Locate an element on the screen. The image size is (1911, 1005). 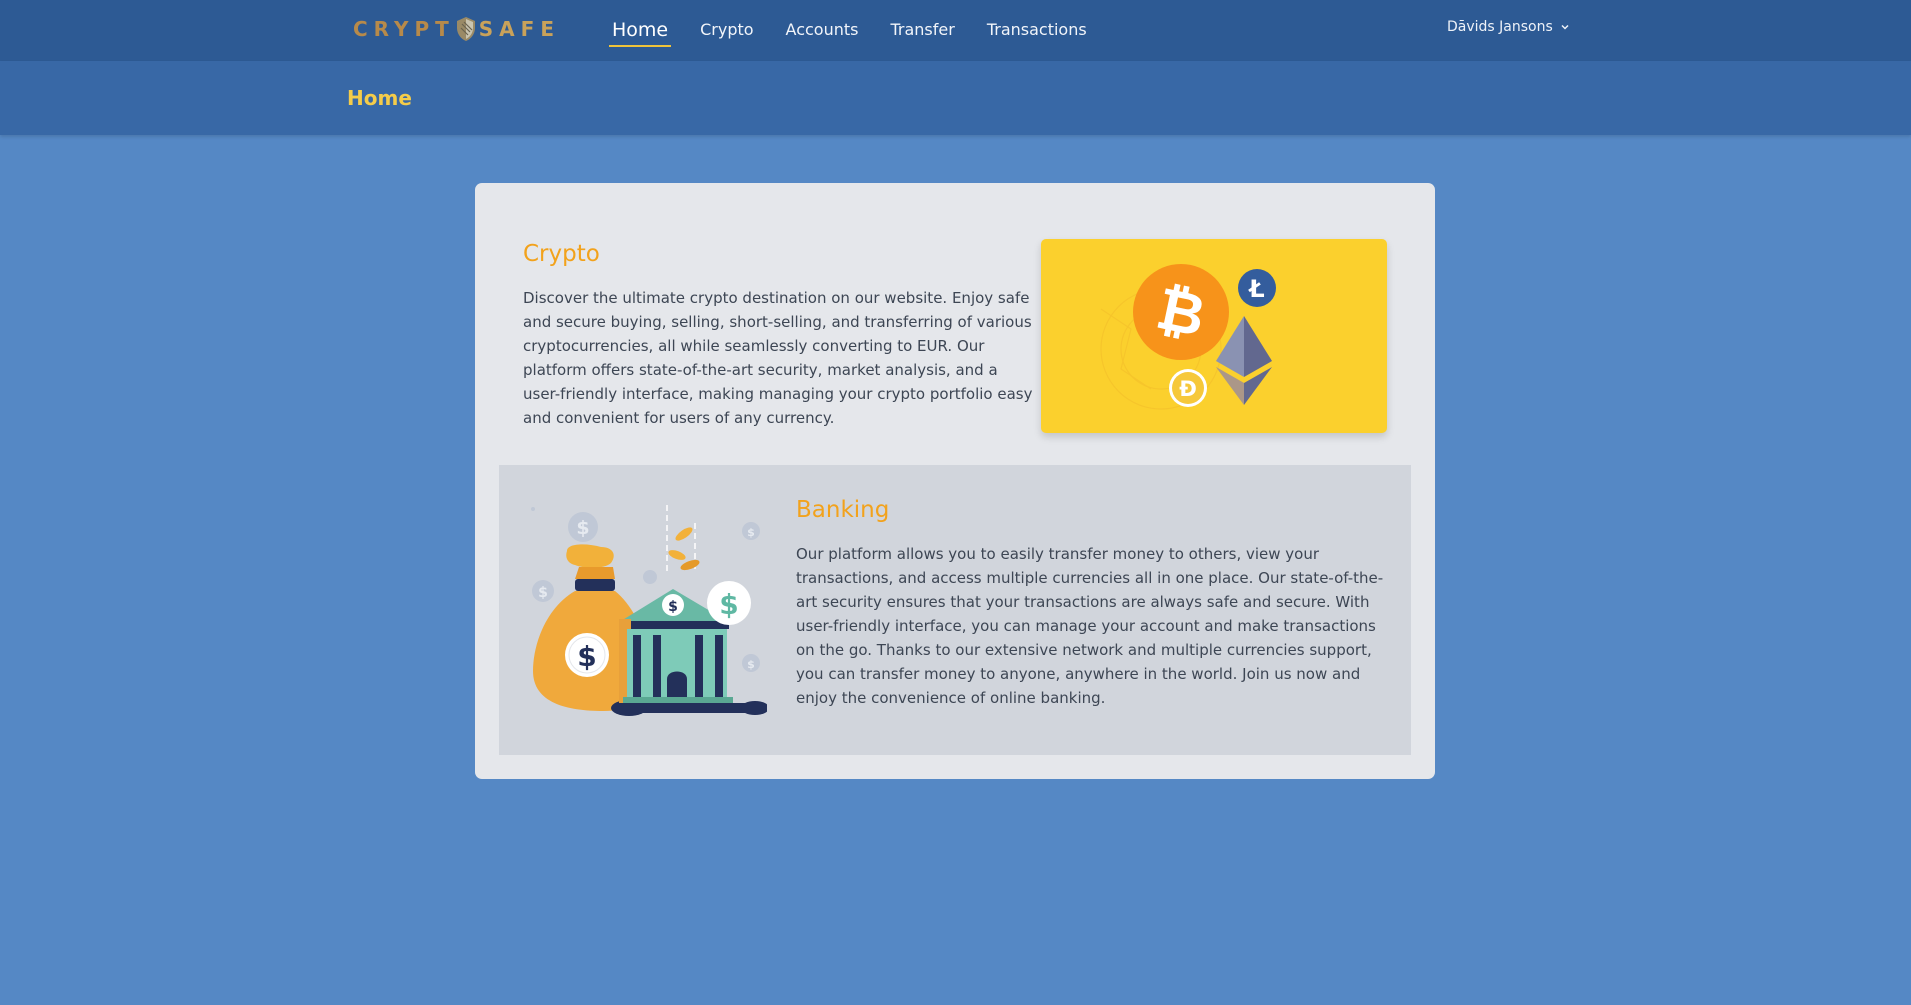
cryptosafe-logo: CRYPT SAFE is located at coordinates (459, 29).